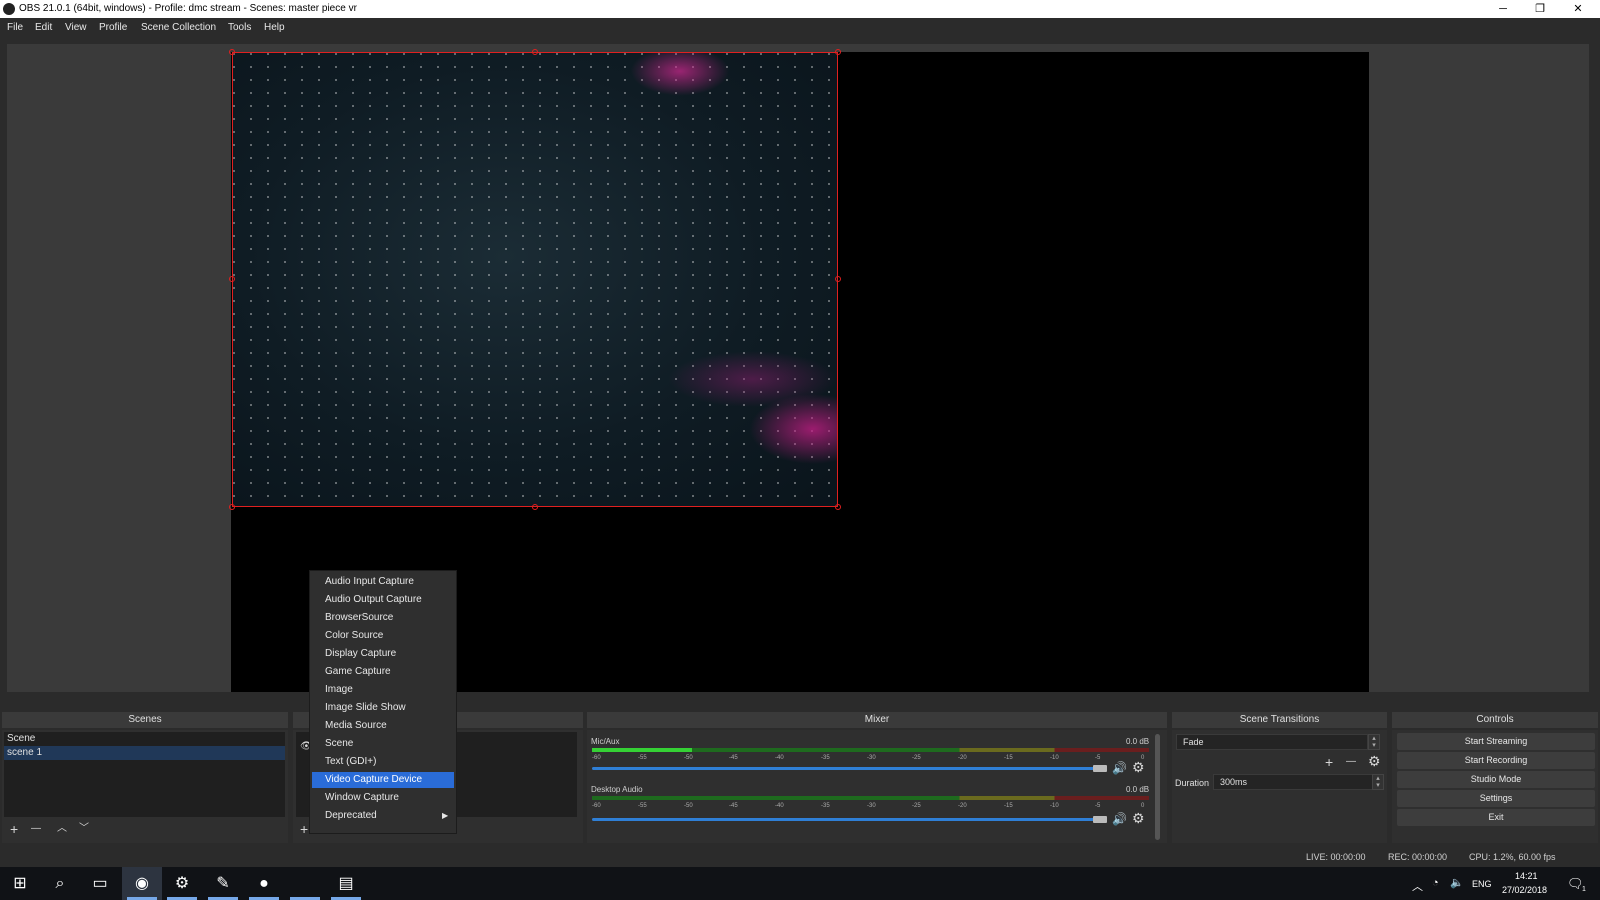  I want to click on menu-item-window-capture: Window Capture, so click(383, 798).